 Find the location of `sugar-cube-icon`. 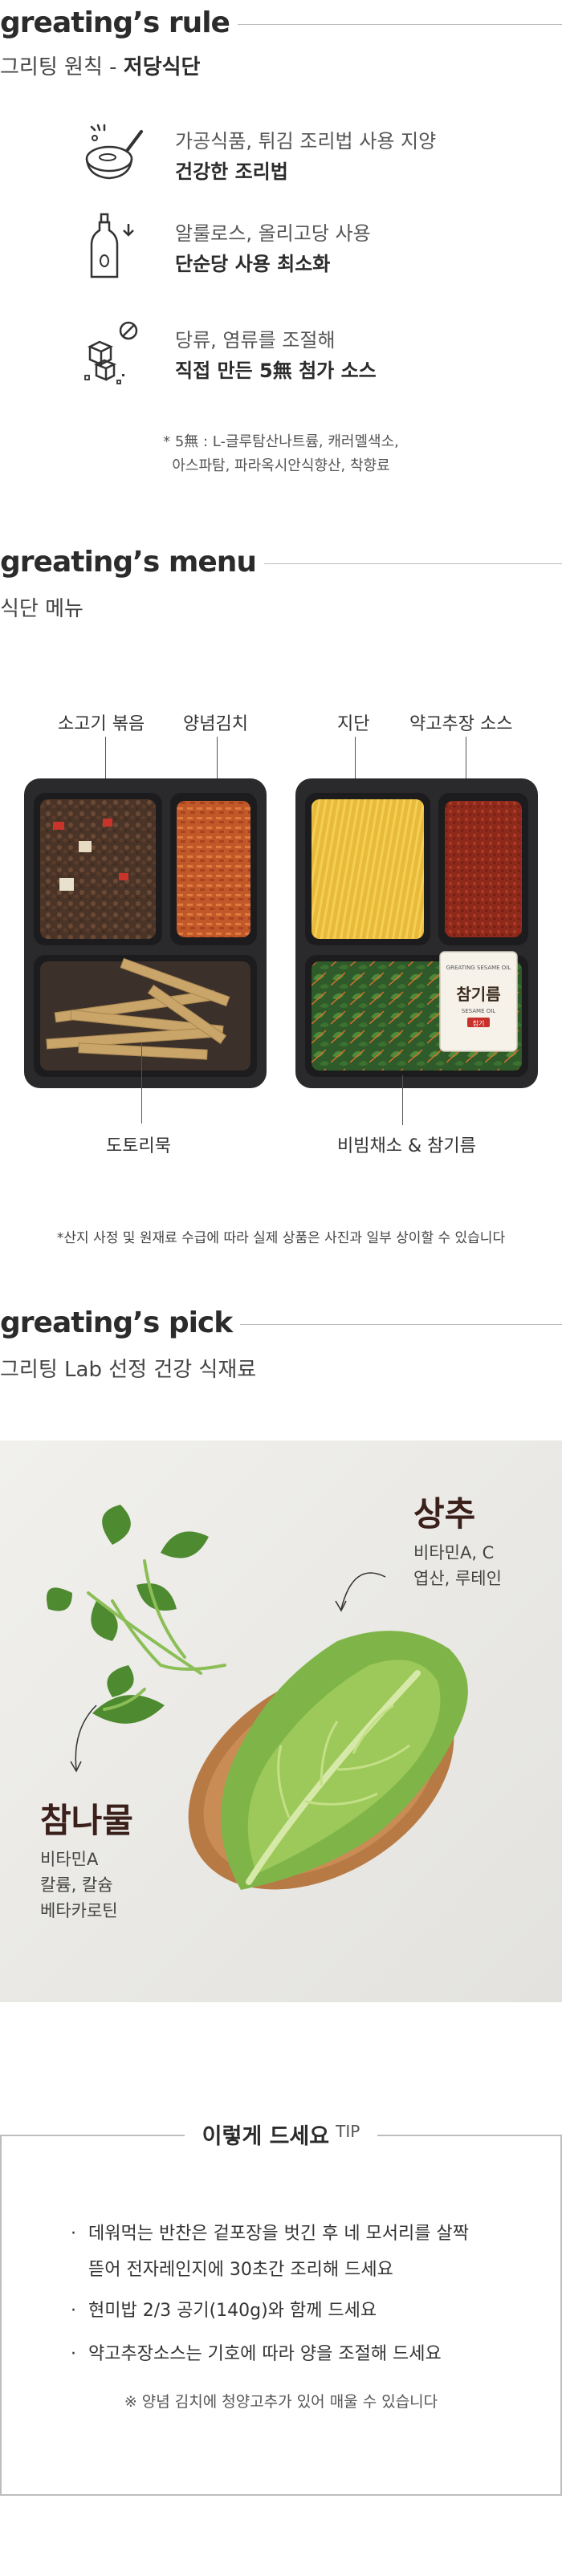

sugar-cube-icon is located at coordinates (112, 355).